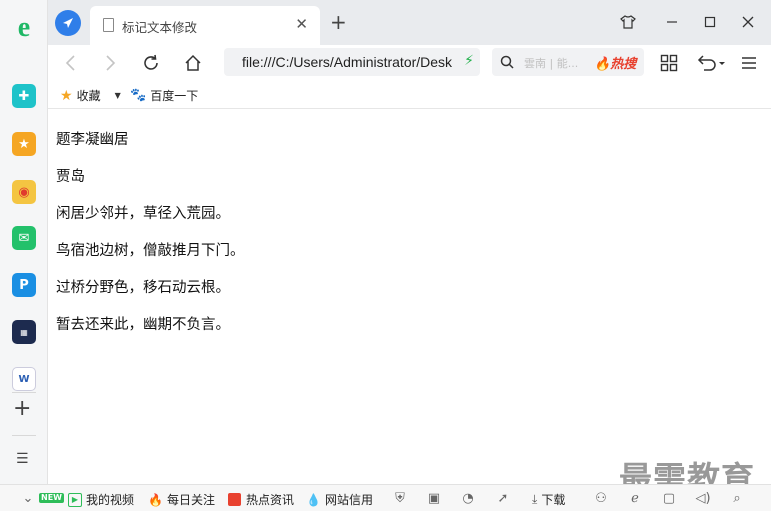 The height and width of the screenshot is (511, 771). Describe the element at coordinates (434, 498) in the screenshot. I see `image-icon: ▣` at that location.